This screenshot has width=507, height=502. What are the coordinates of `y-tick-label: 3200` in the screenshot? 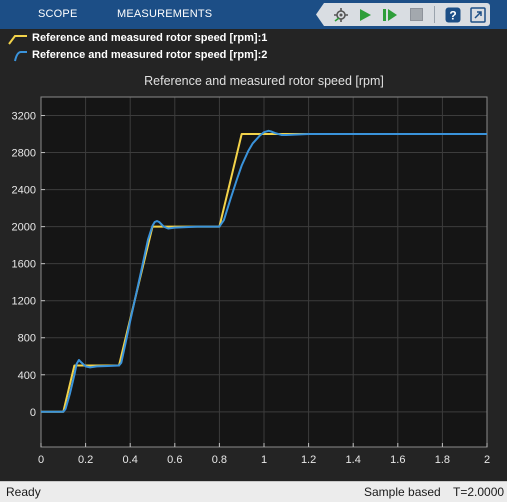 It's located at (24, 117).